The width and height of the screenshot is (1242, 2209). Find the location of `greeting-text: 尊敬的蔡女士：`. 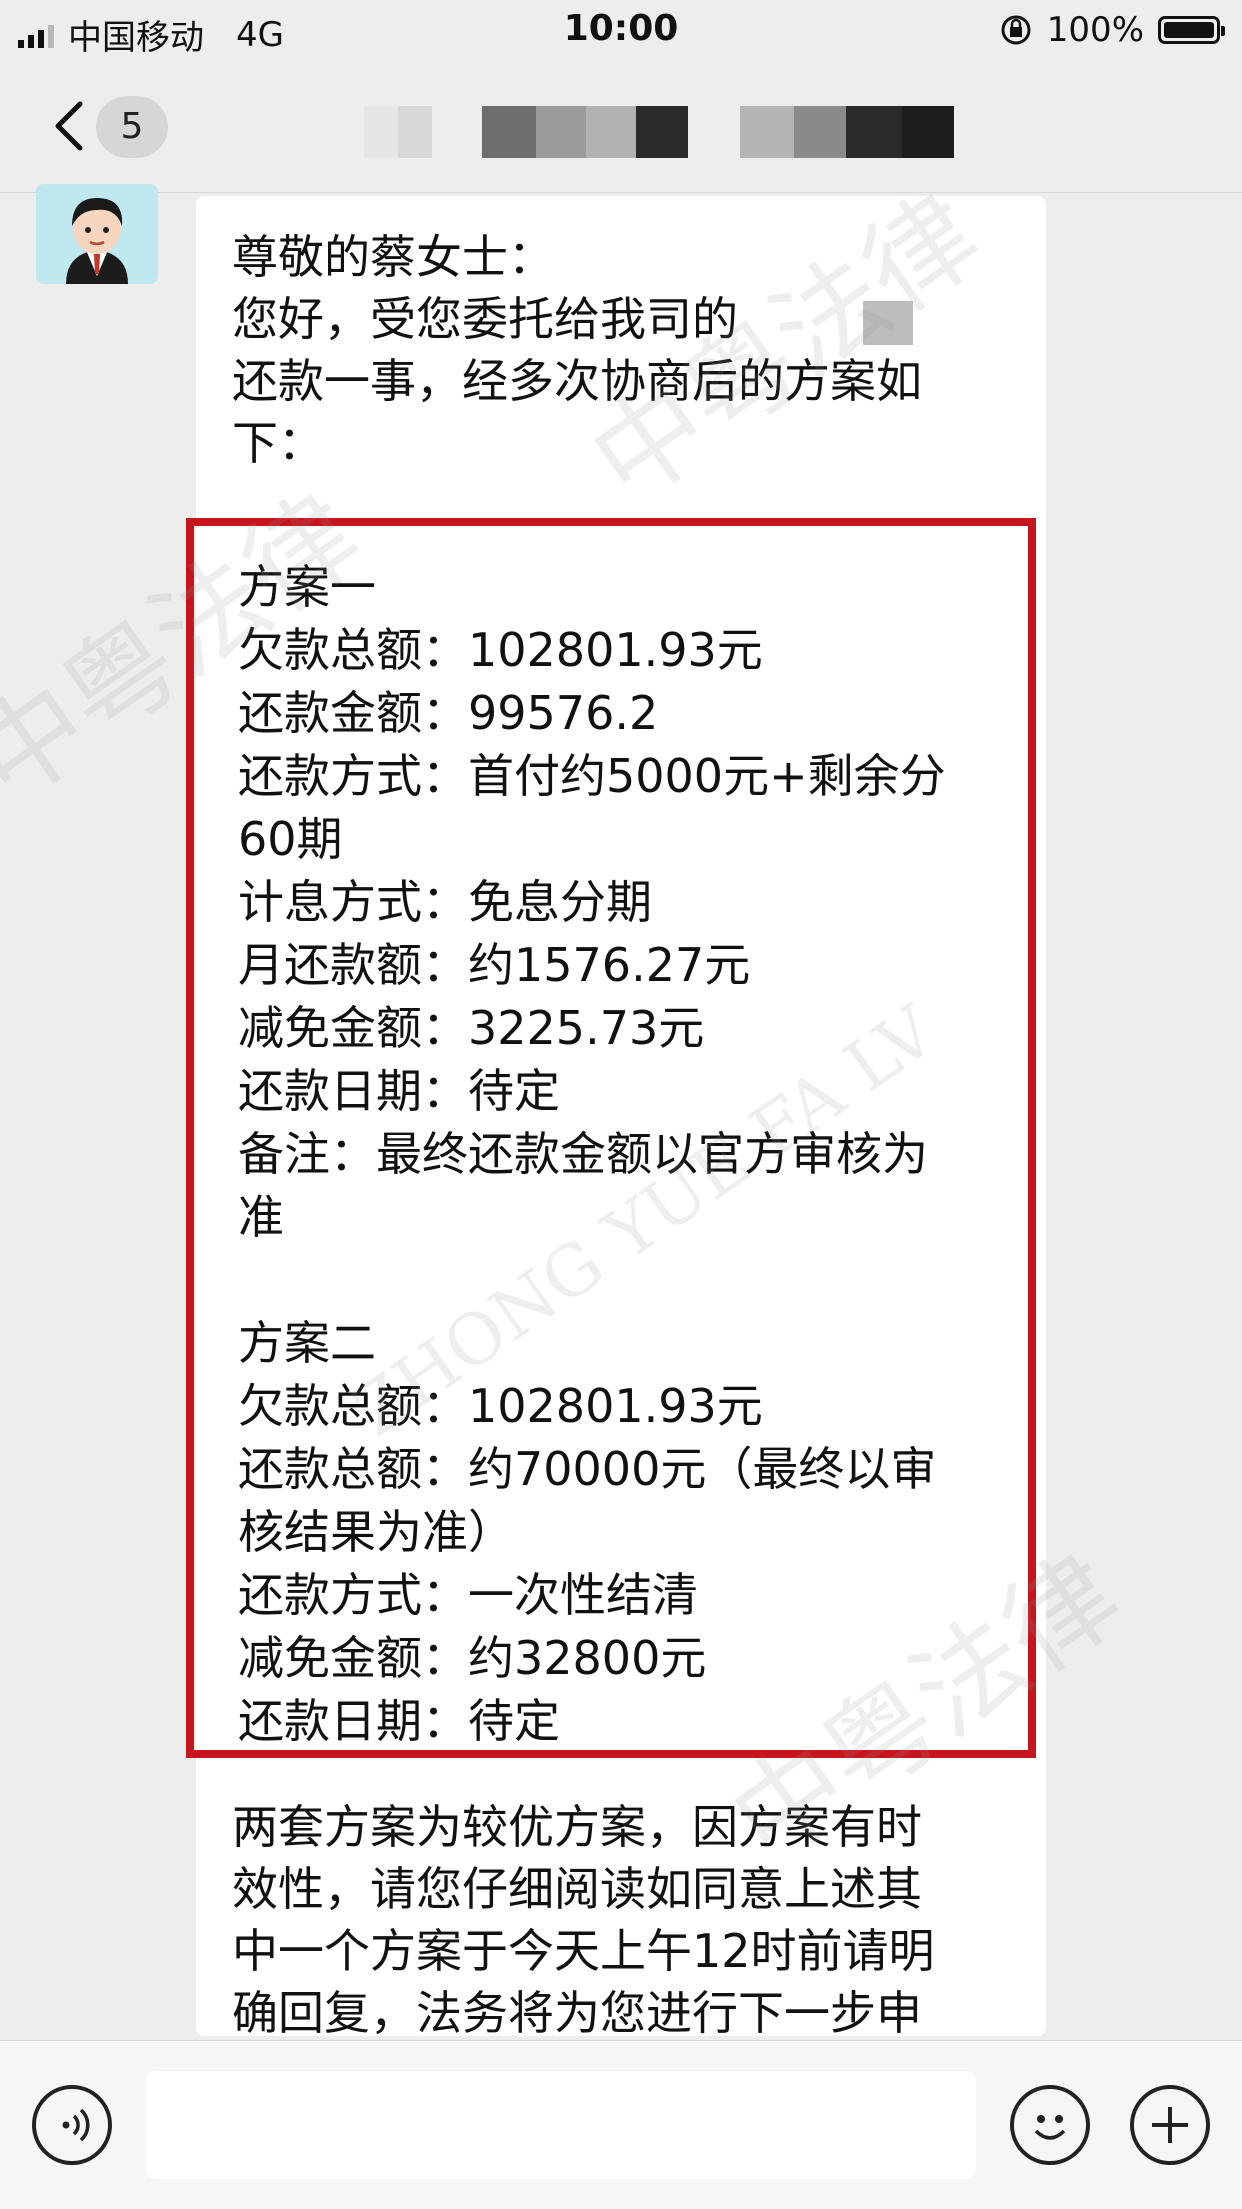

greeting-text: 尊敬的蔡女士： is located at coordinates (393, 257).